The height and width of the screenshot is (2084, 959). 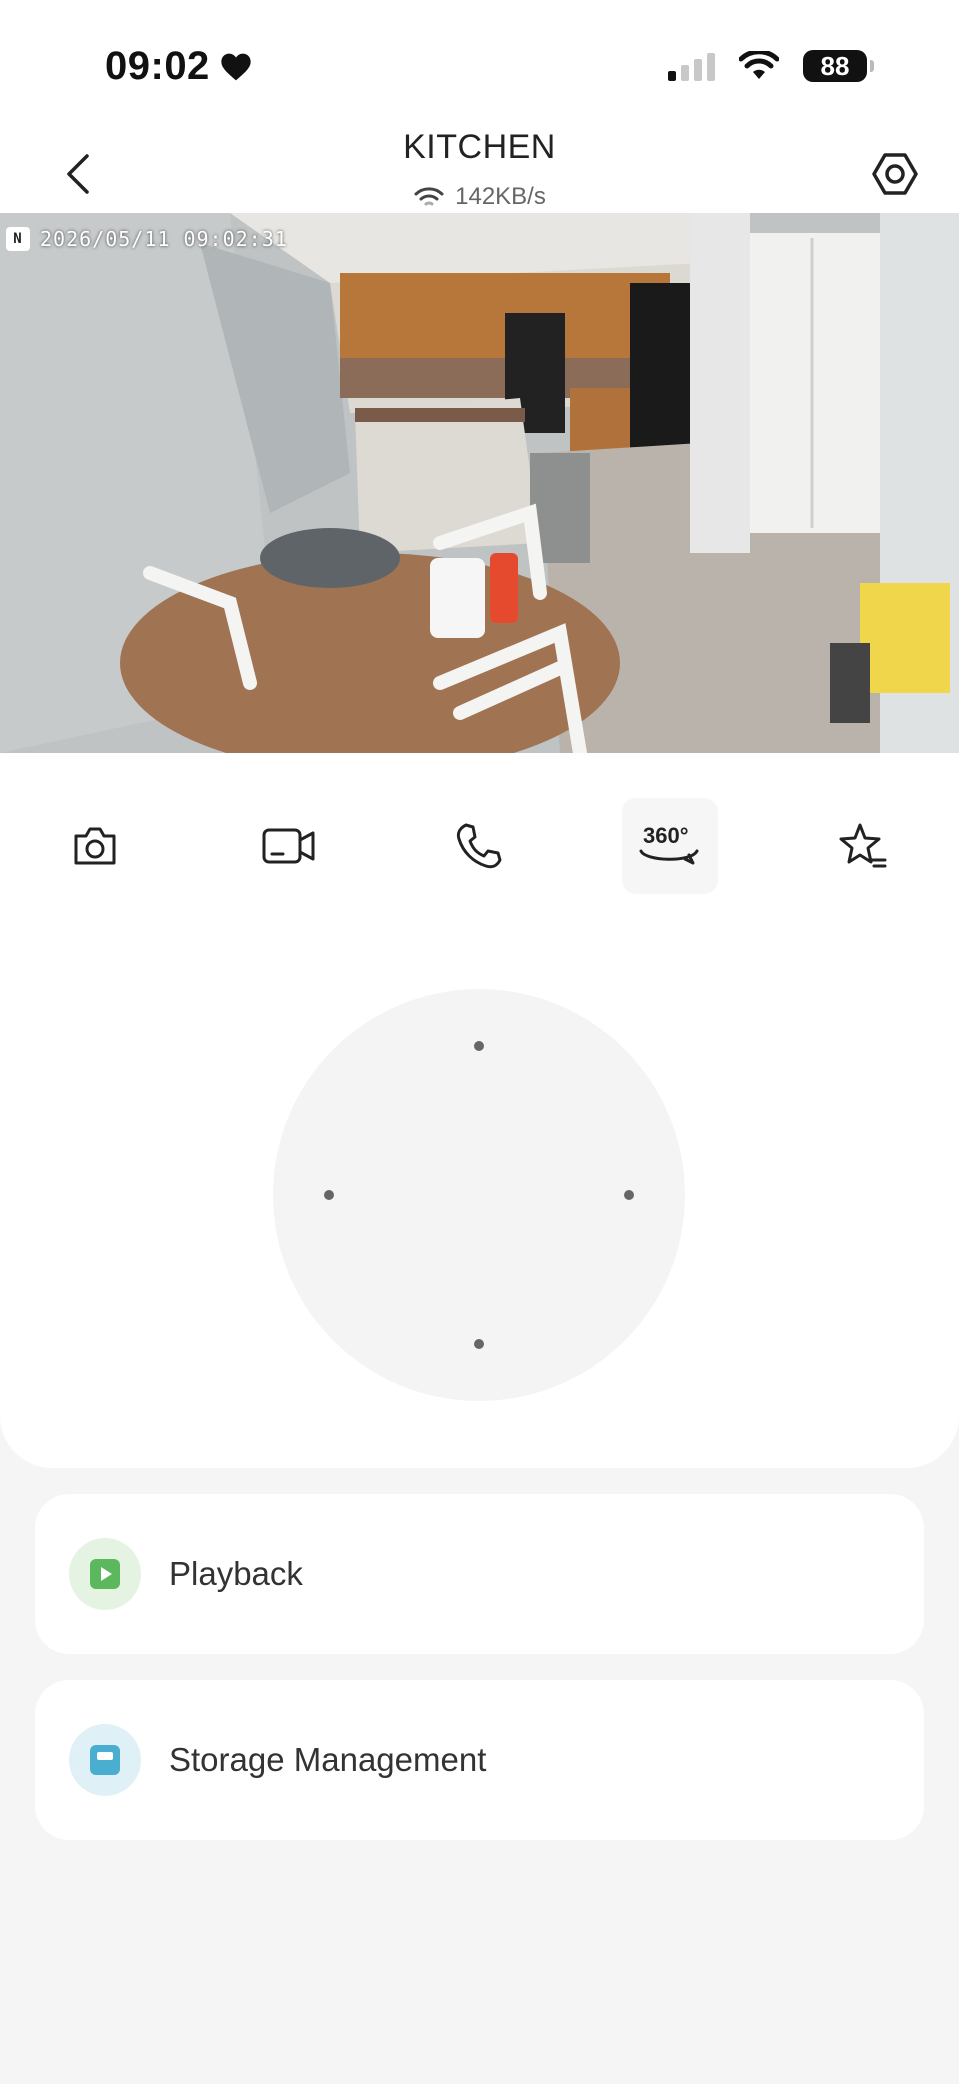 I want to click on playback-icon-wrap, so click(x=105, y=1574).